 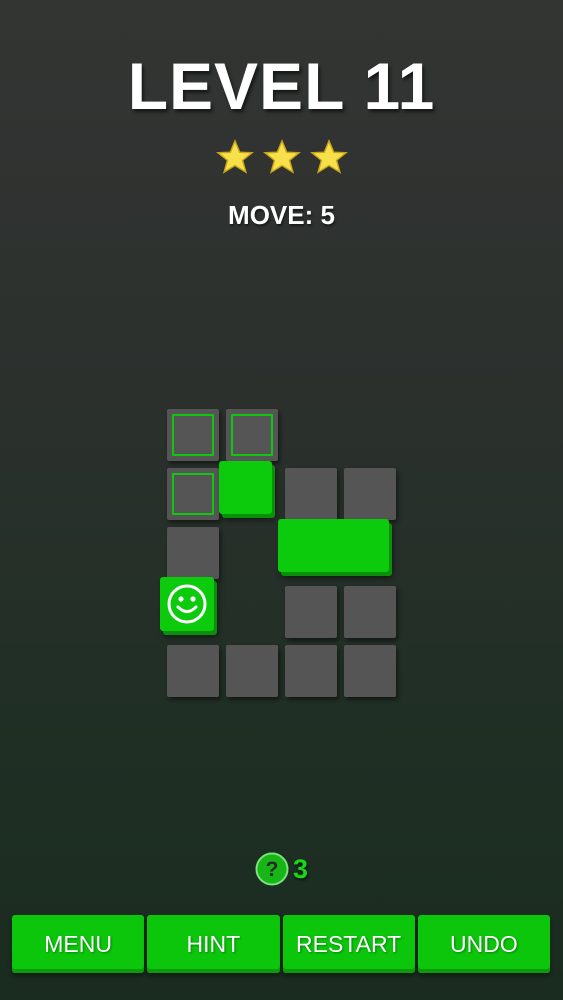 I want to click on player-block, so click(x=187, y=604).